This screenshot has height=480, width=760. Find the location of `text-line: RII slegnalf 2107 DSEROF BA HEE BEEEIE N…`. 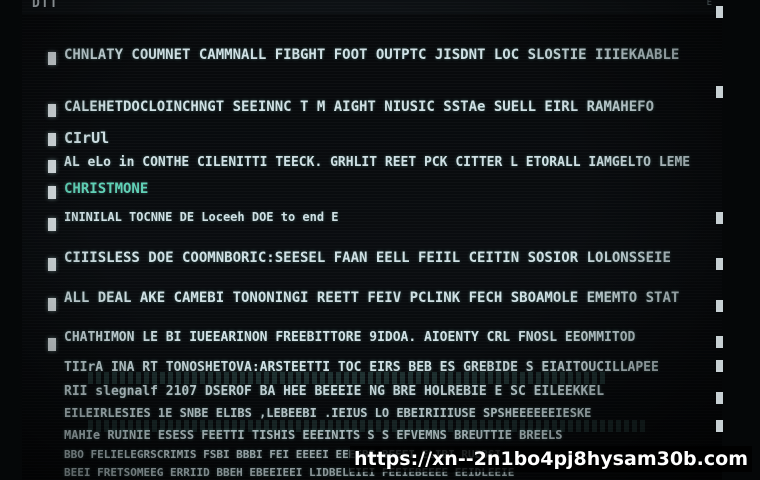

text-line: RII slegnalf 2107 DSEROF BA HEE BEEEIE N… is located at coordinates (334, 391).